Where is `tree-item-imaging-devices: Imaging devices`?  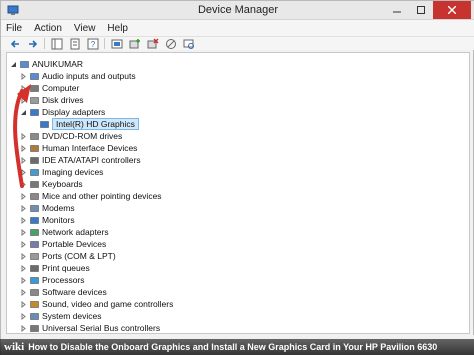
tree-item-imaging-devices: Imaging devices is located at coordinates (61, 172).